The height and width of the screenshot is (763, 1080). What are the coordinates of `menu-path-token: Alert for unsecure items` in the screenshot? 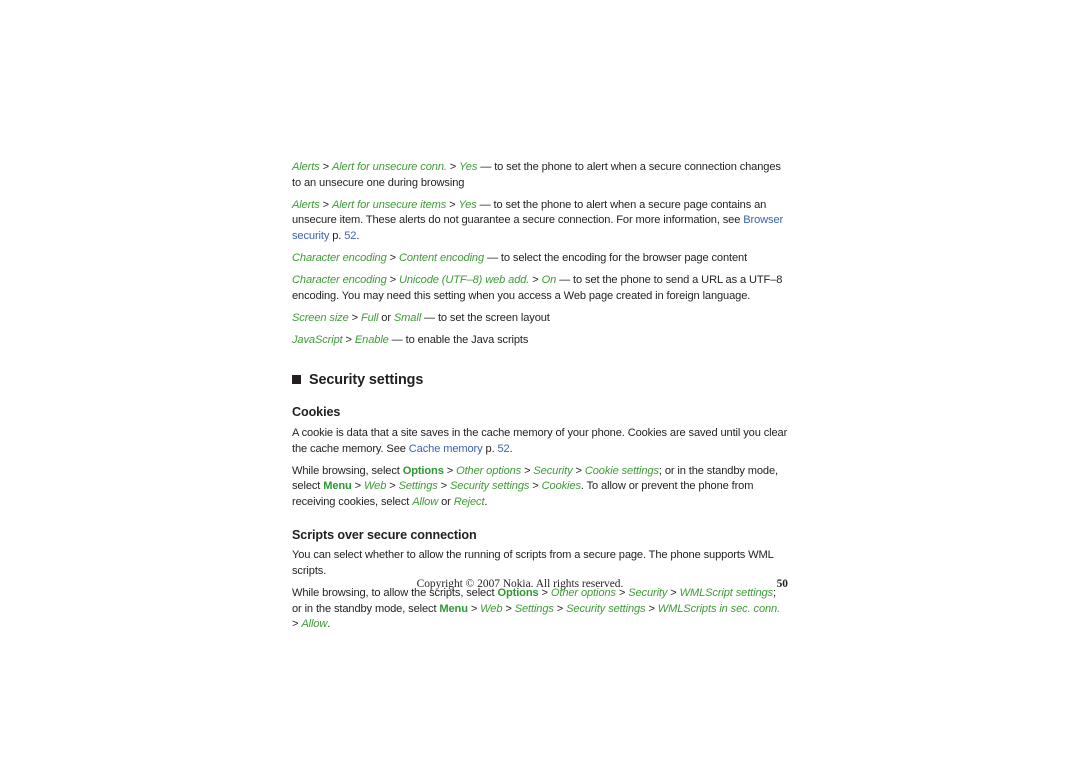 It's located at (389, 204).